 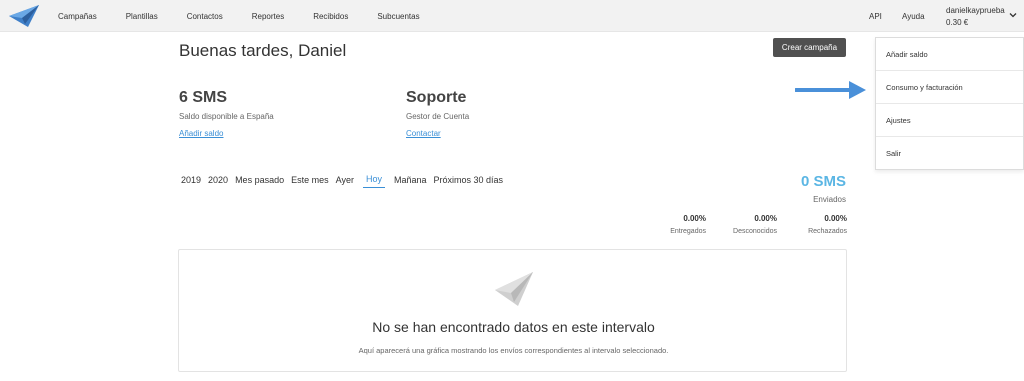 I want to click on unknown-stat: 0.00% Desconocidos, so click(x=755, y=224).